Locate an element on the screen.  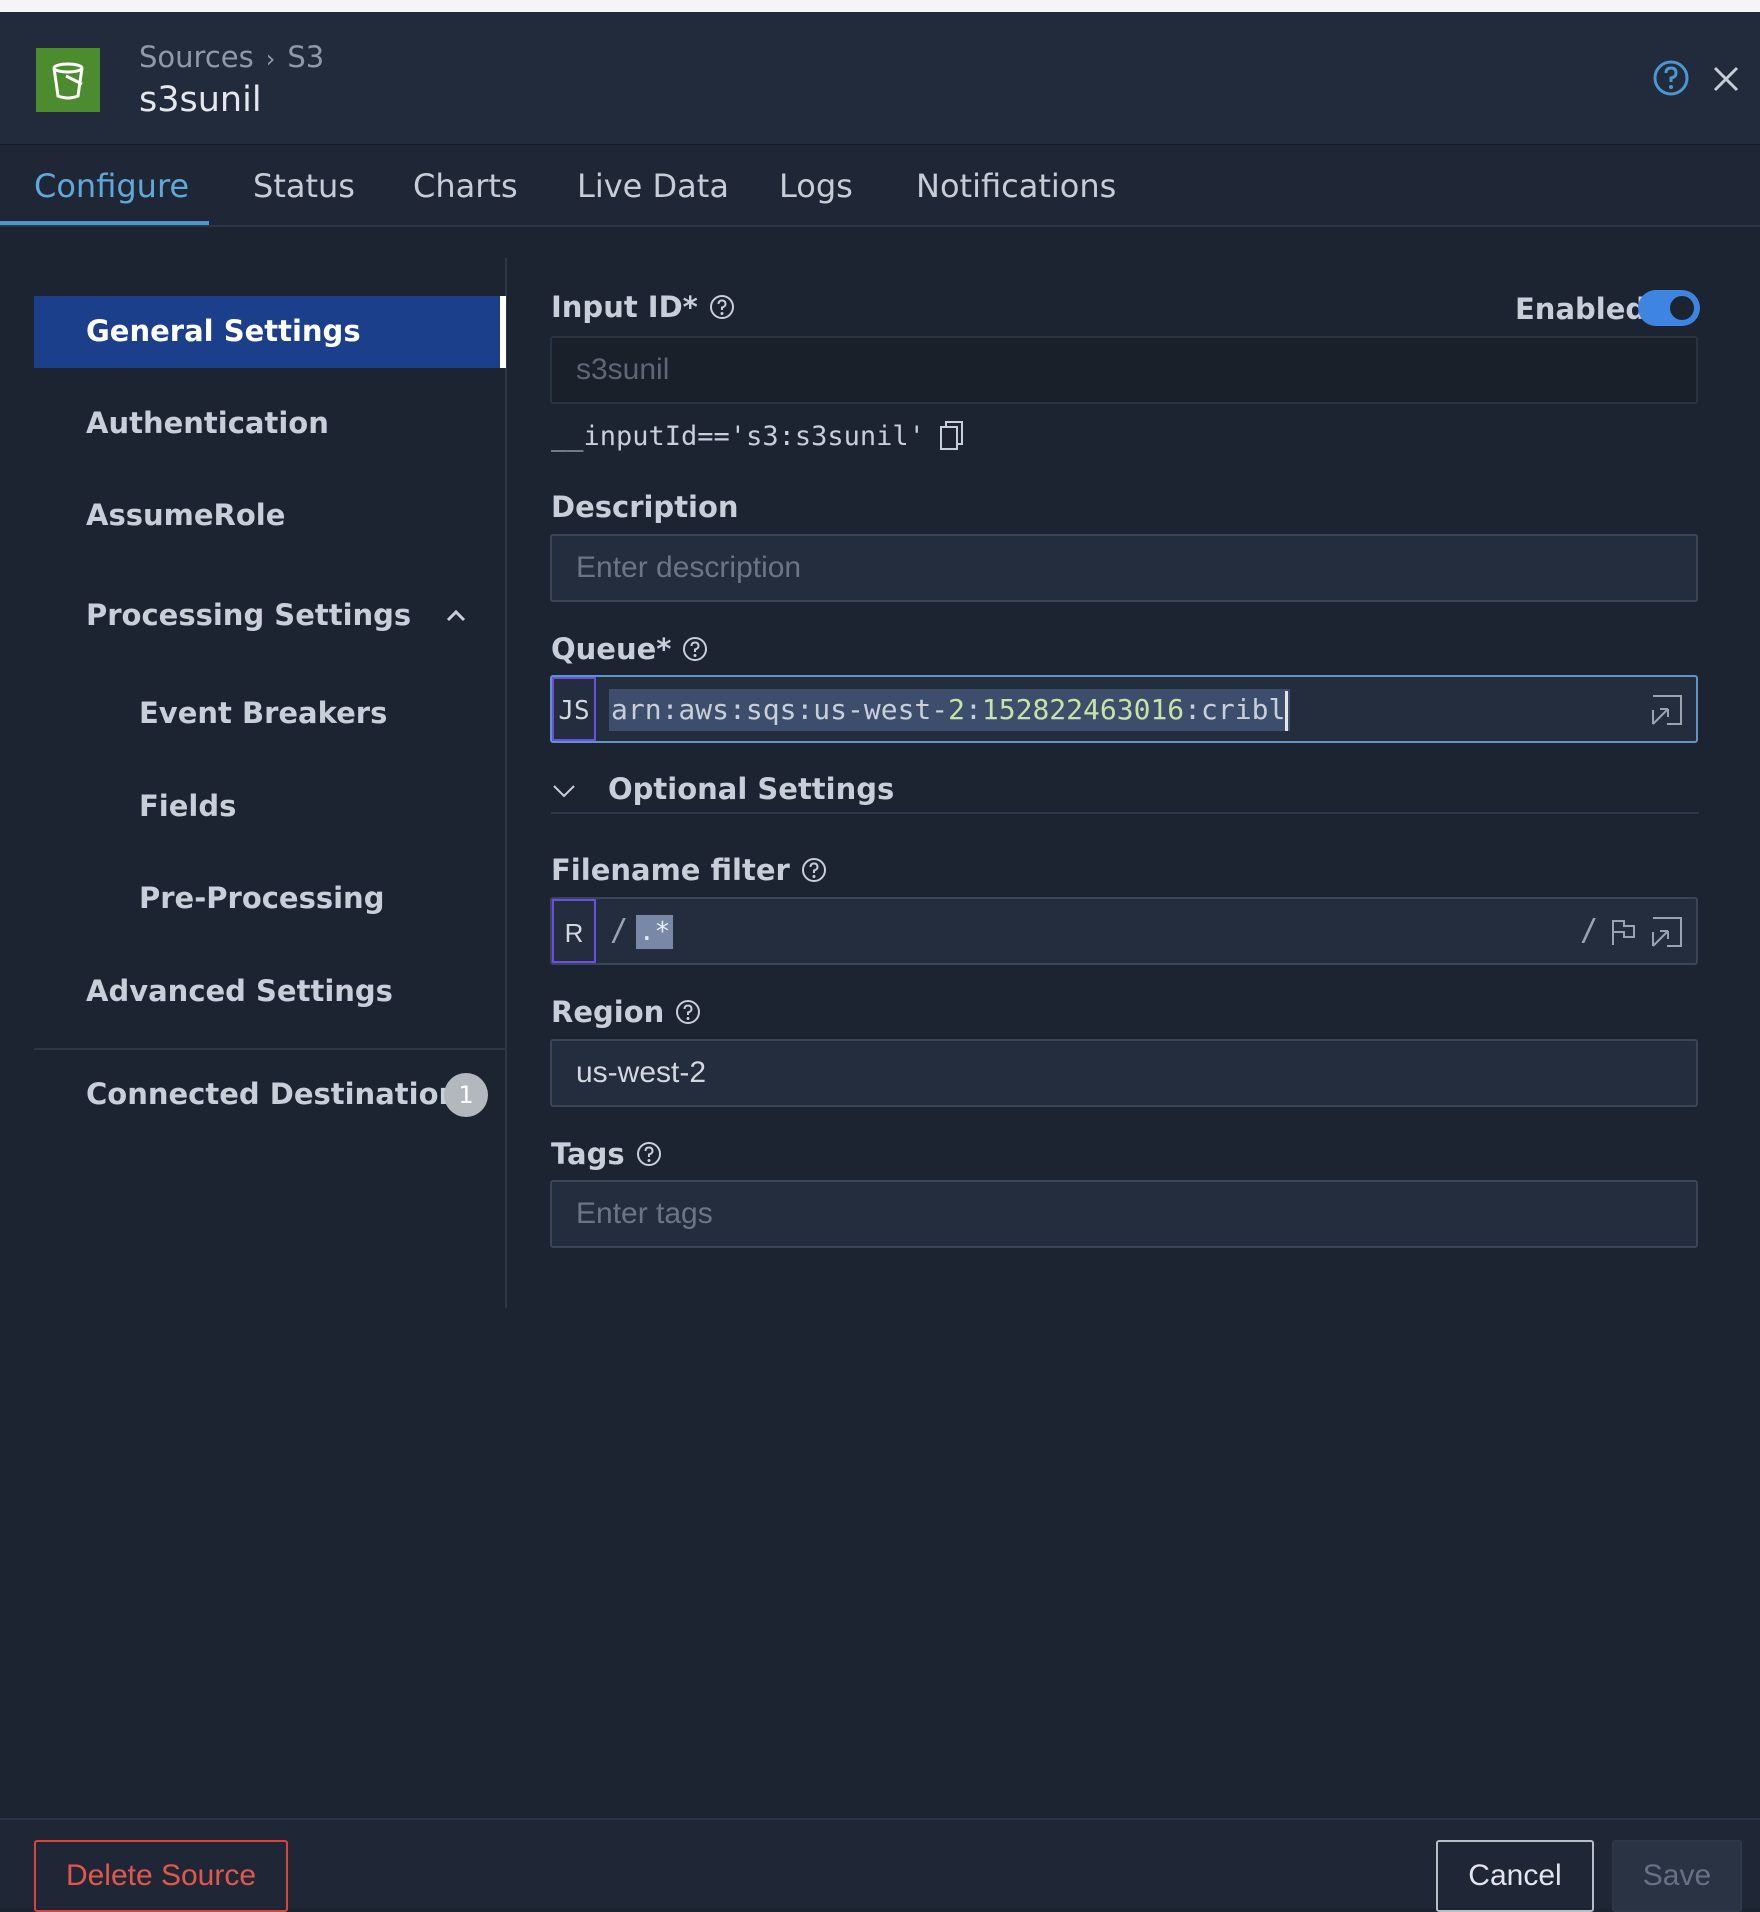
queue-label: Queue* is located at coordinates (630, 649).